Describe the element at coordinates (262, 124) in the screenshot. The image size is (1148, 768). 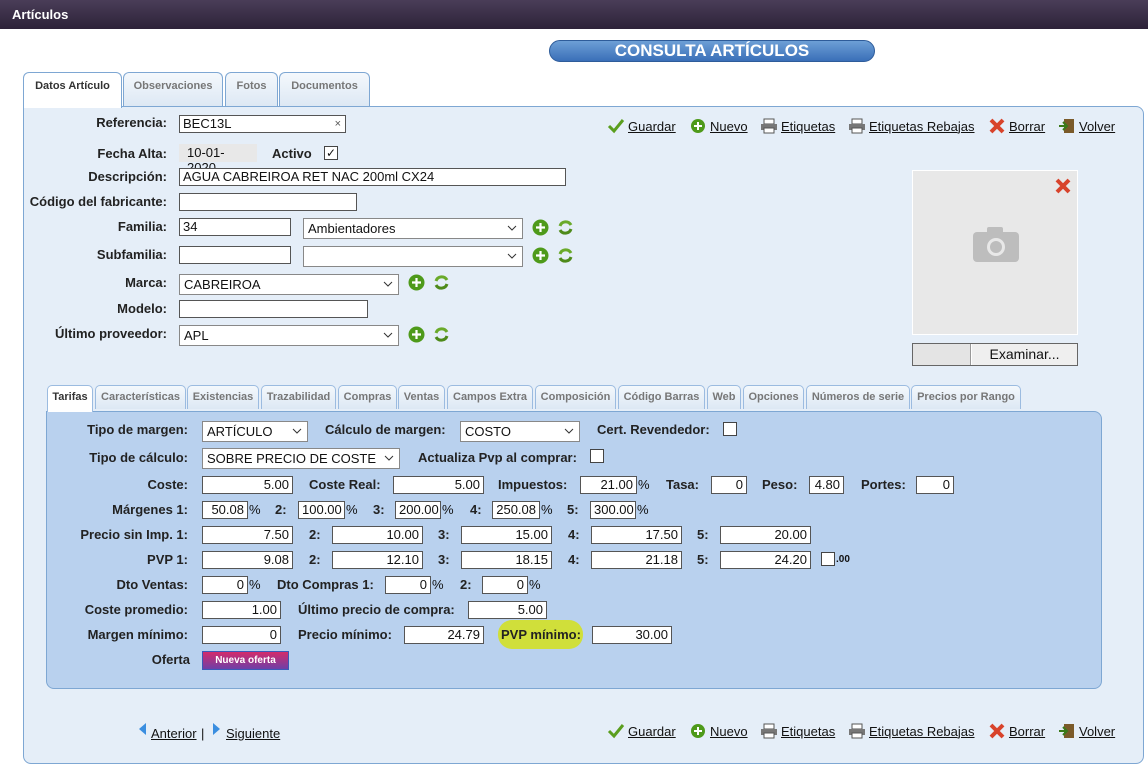
I see `referencia-input: BEC13L ×` at that location.